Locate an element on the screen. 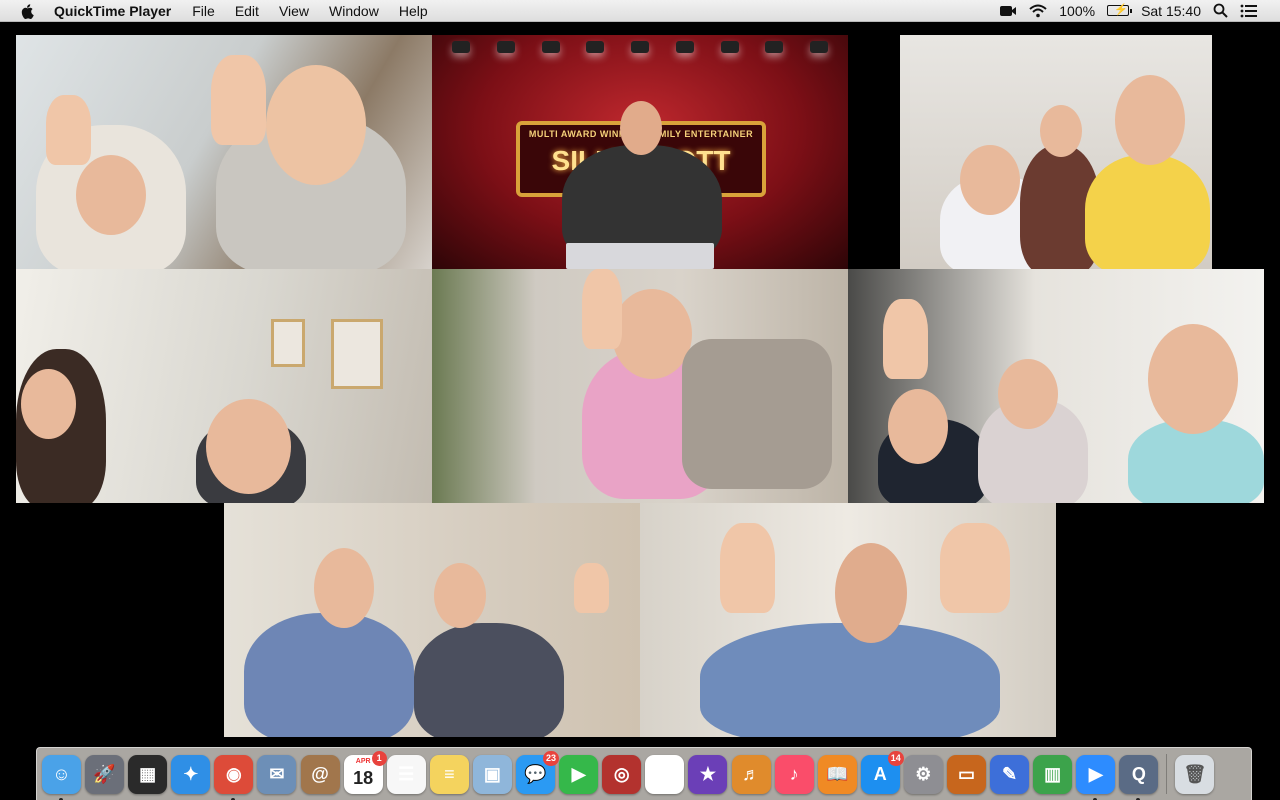  app-store-icon: A 14 is located at coordinates (882, 772).